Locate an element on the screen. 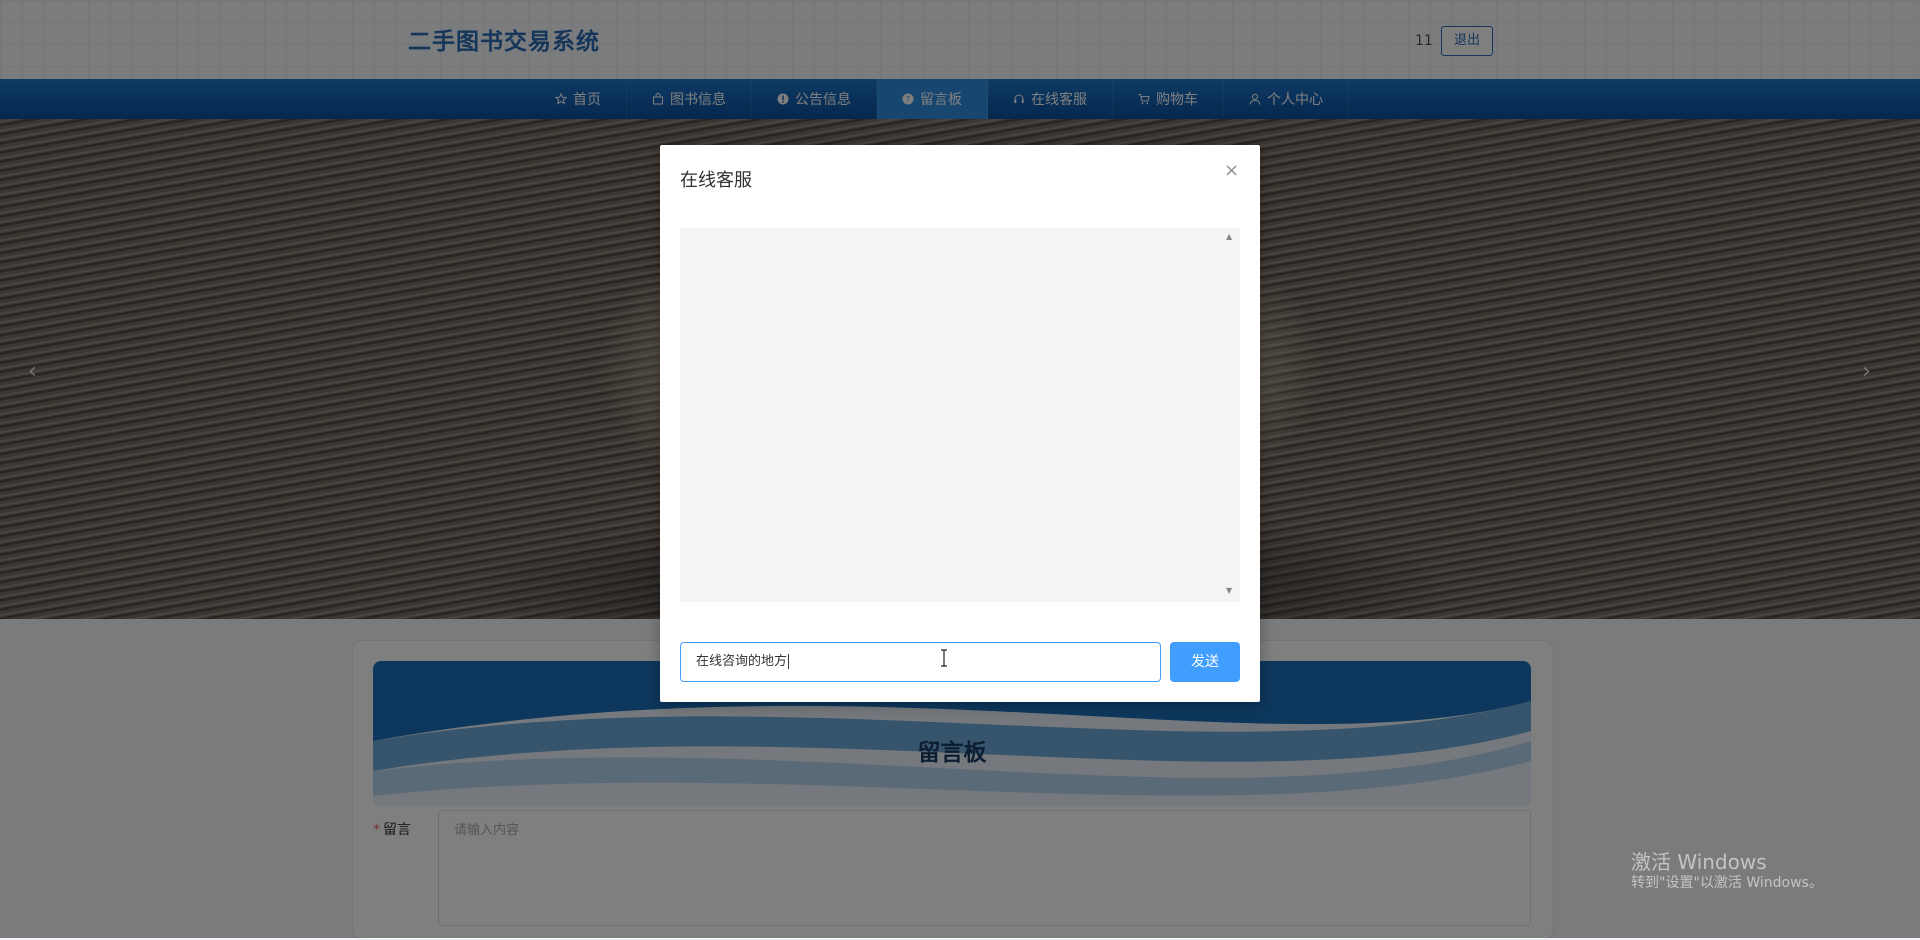 The width and height of the screenshot is (1920, 940). ibeam-cursor-icon is located at coordinates (944, 658).